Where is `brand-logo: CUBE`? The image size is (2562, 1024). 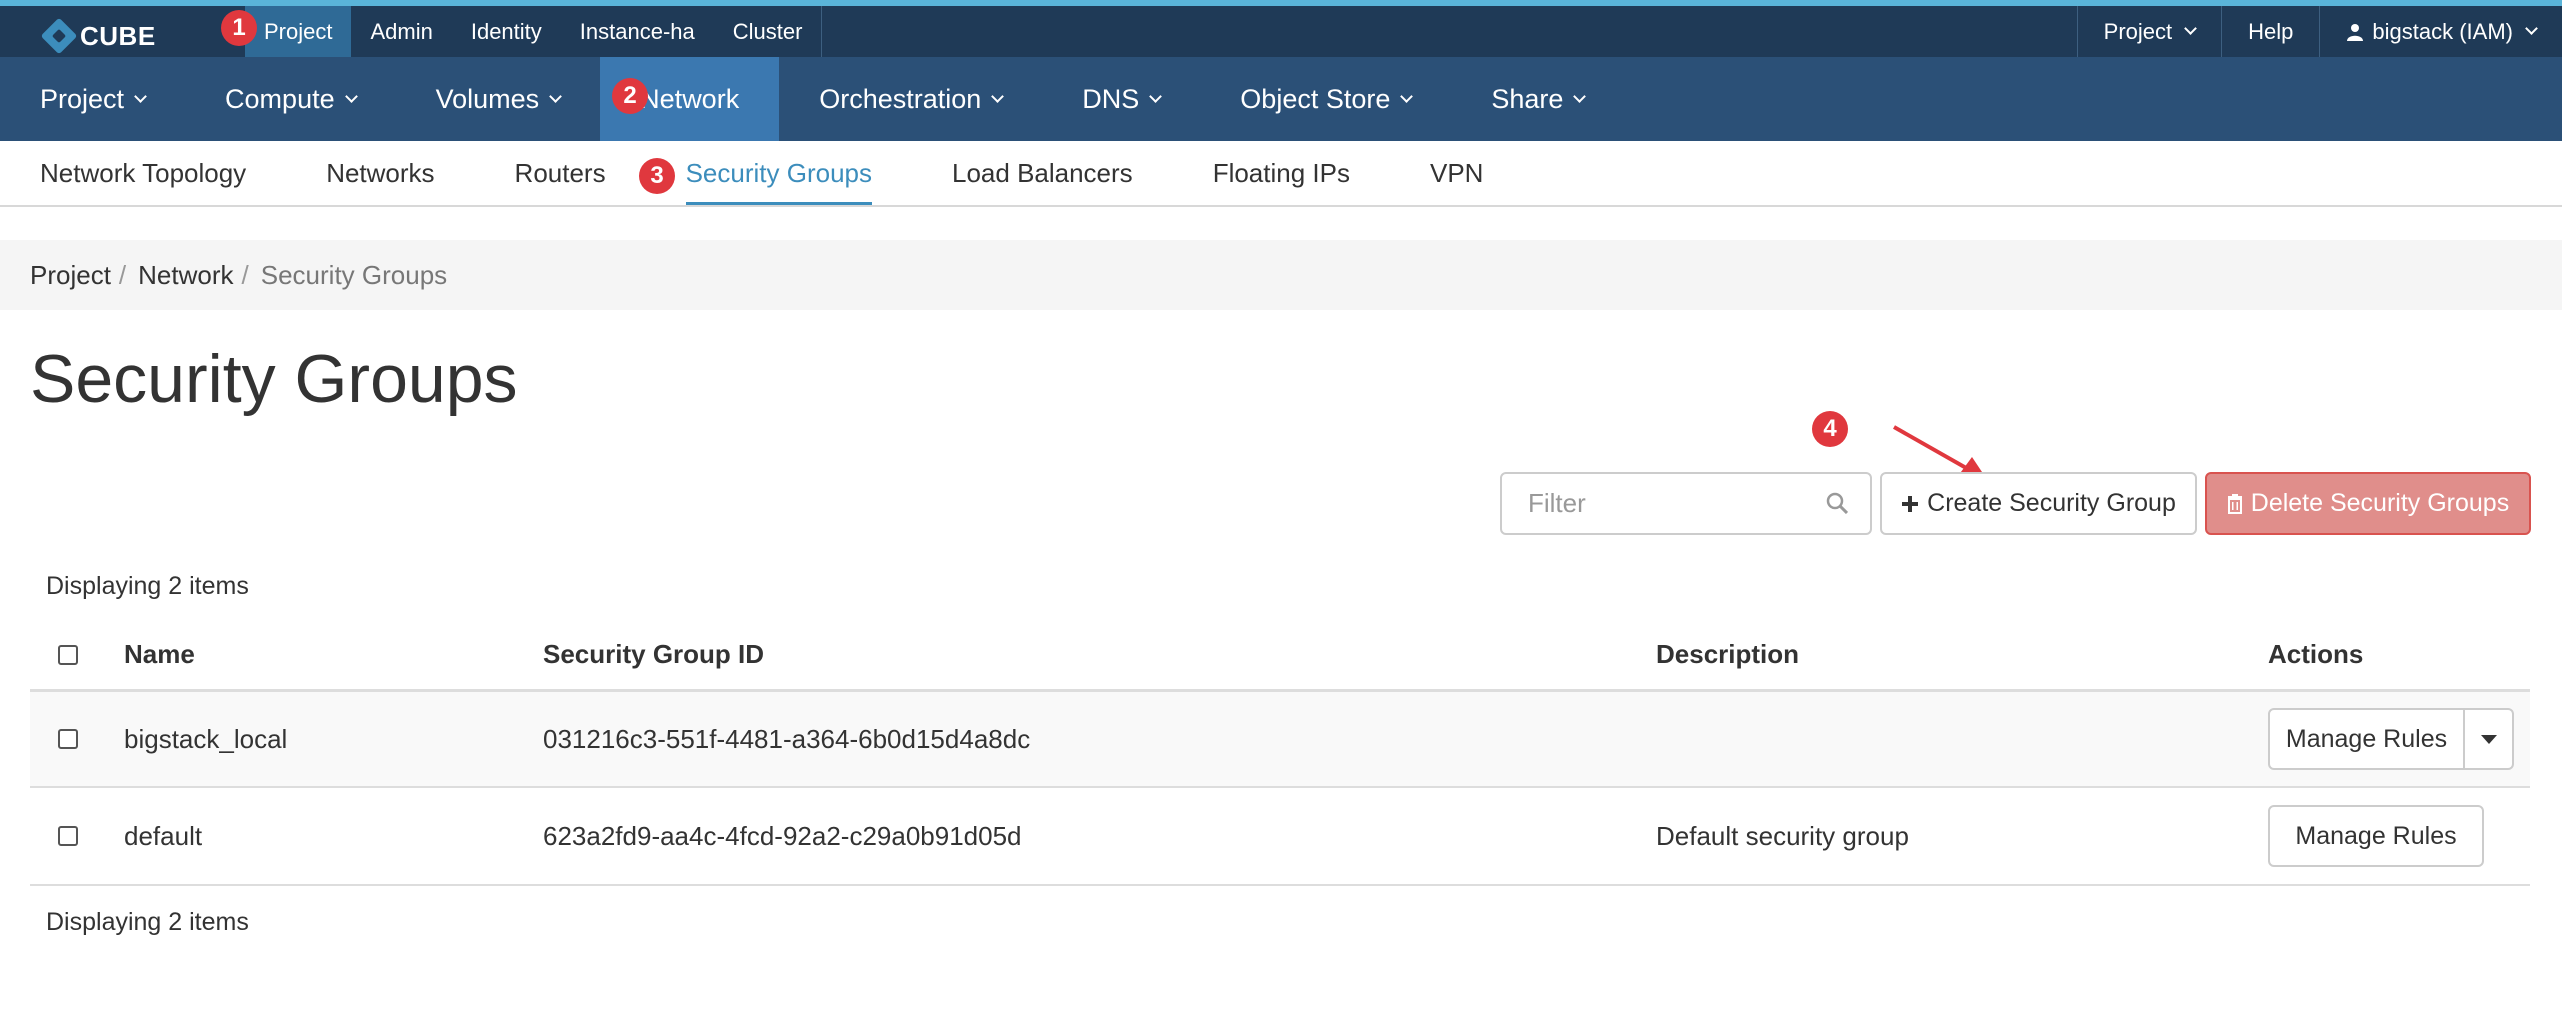
brand-logo: CUBE is located at coordinates (98, 36).